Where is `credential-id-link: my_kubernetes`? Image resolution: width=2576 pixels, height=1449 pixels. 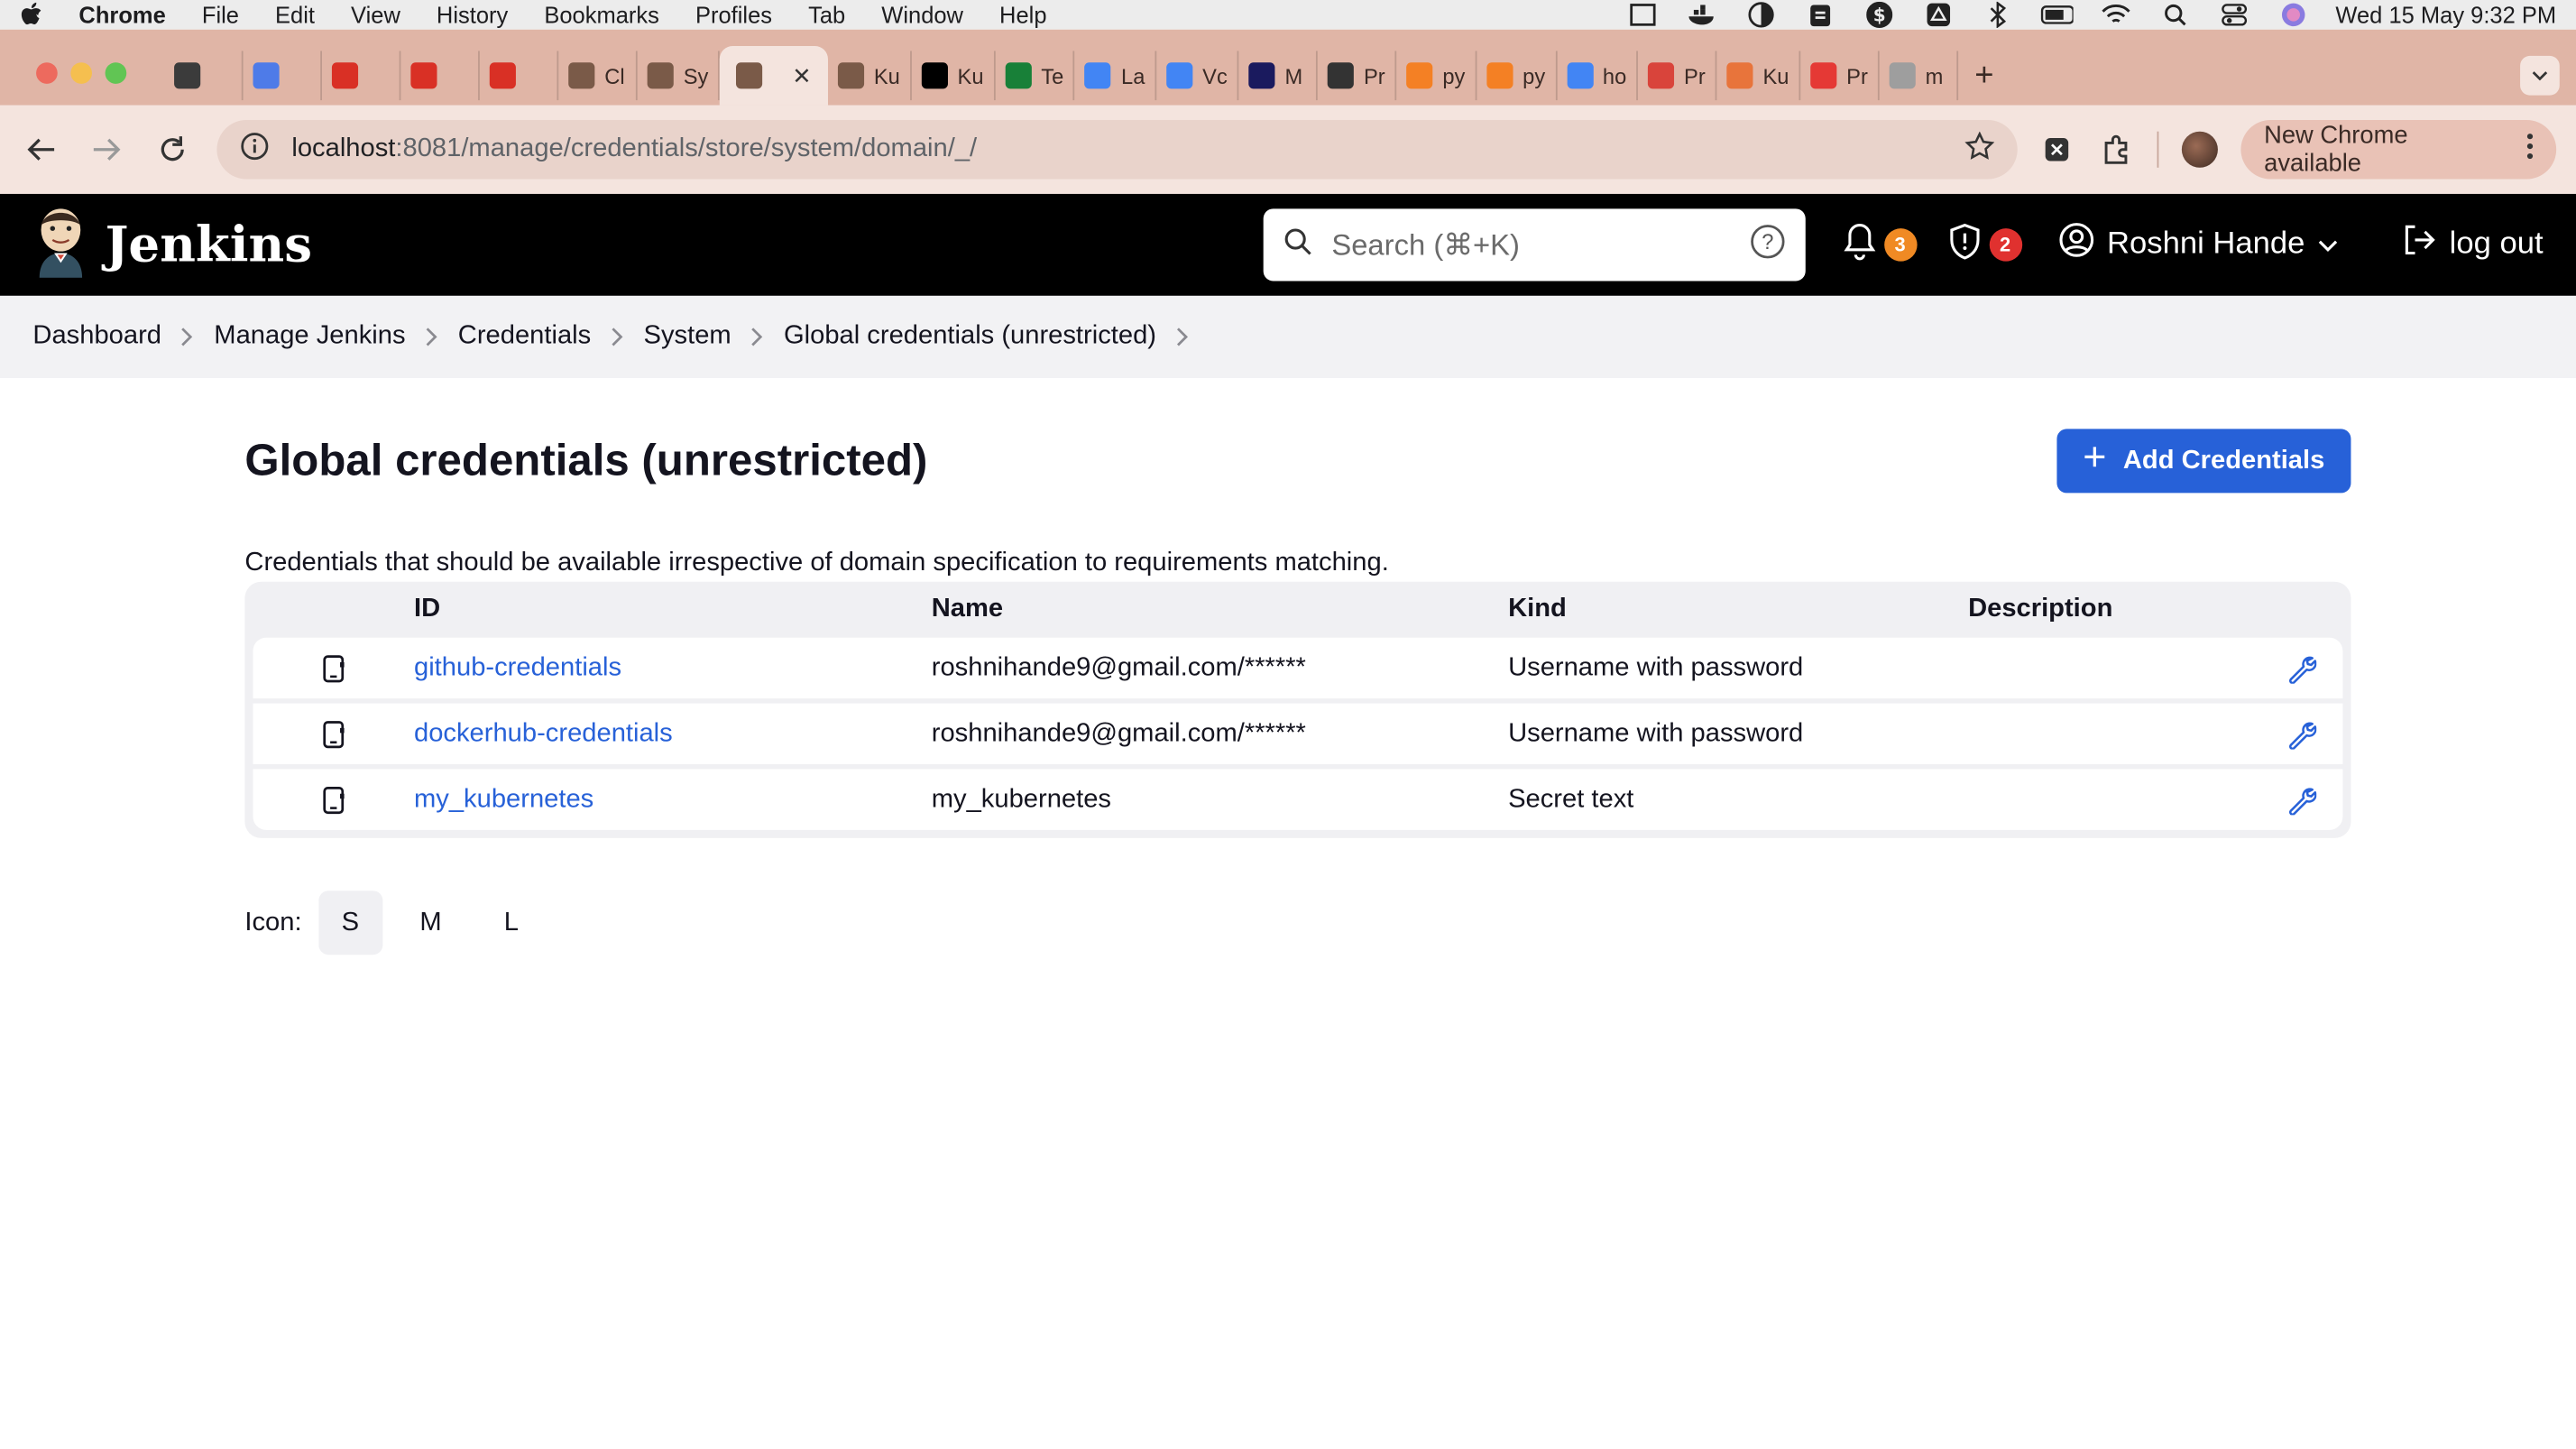 credential-id-link: my_kubernetes is located at coordinates (673, 800).